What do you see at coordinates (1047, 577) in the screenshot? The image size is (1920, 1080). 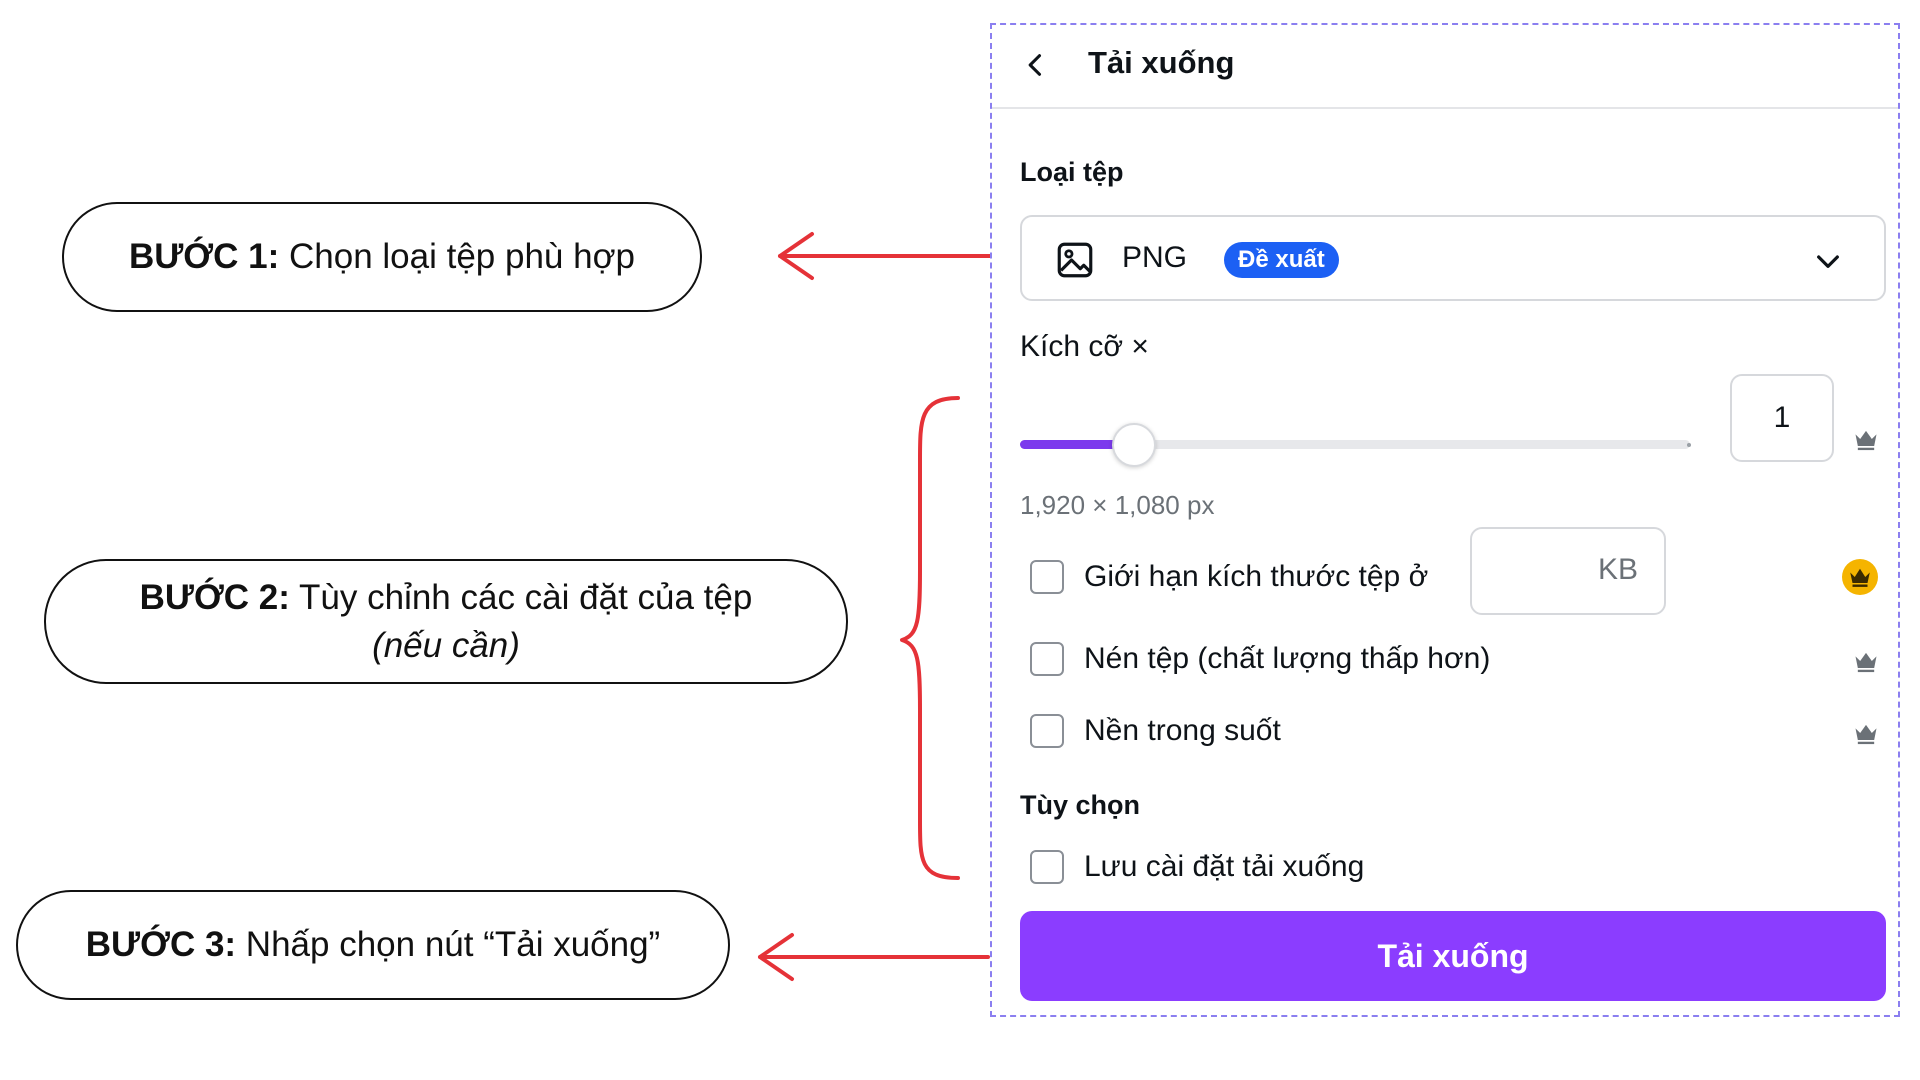 I see `limit-file-size-checkbox` at bounding box center [1047, 577].